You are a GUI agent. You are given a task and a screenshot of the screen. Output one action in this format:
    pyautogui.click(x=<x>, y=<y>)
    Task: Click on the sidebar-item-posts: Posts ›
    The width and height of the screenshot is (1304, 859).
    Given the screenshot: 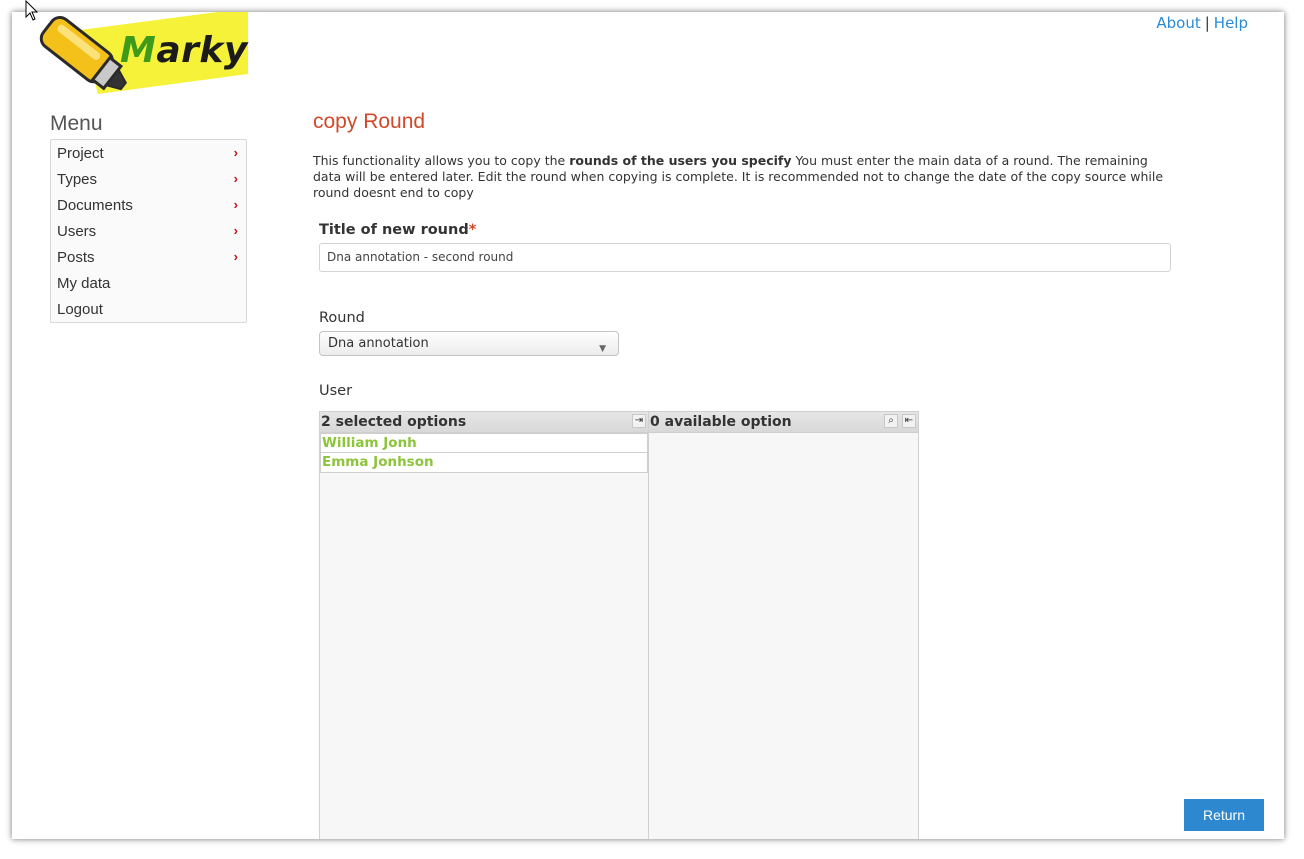 What is the action you would take?
    pyautogui.click(x=148, y=259)
    